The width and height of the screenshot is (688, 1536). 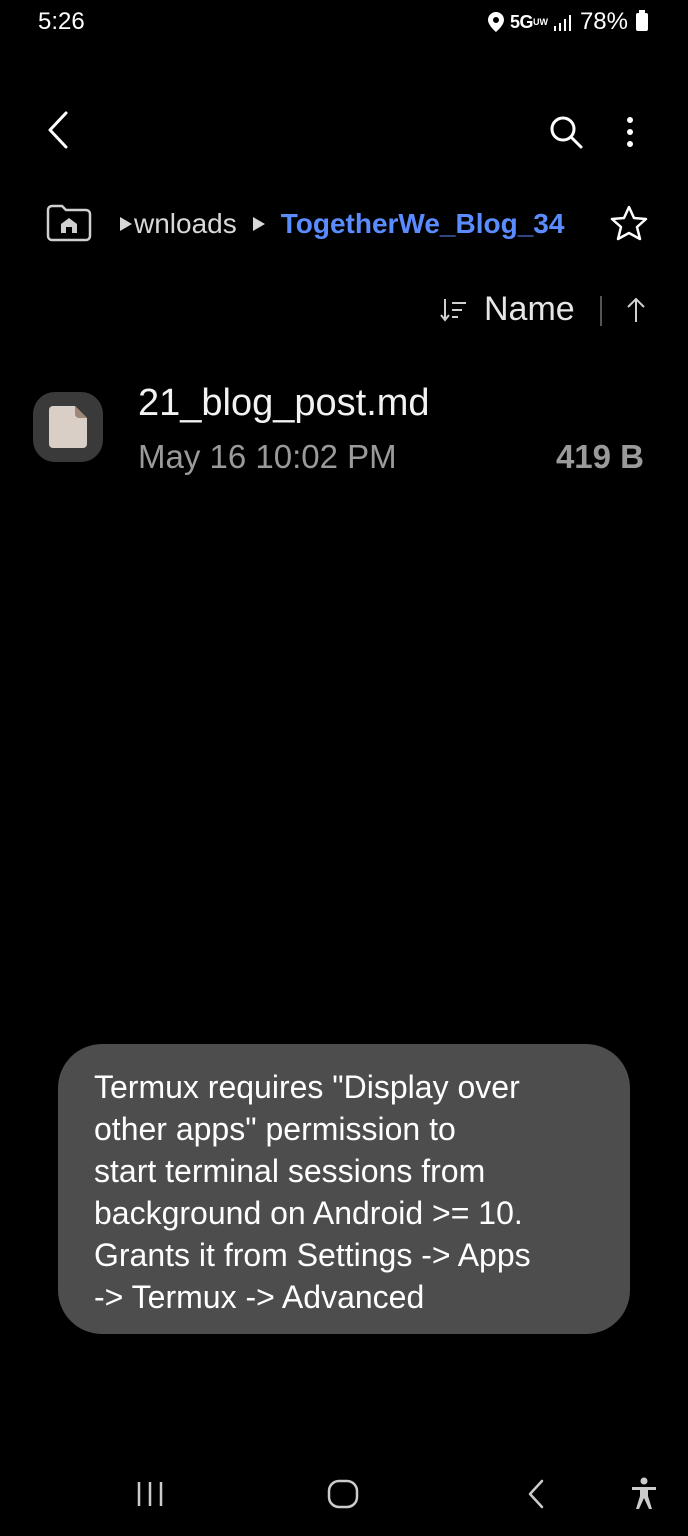 I want to click on arrow-up-icon, so click(x=636, y=309).